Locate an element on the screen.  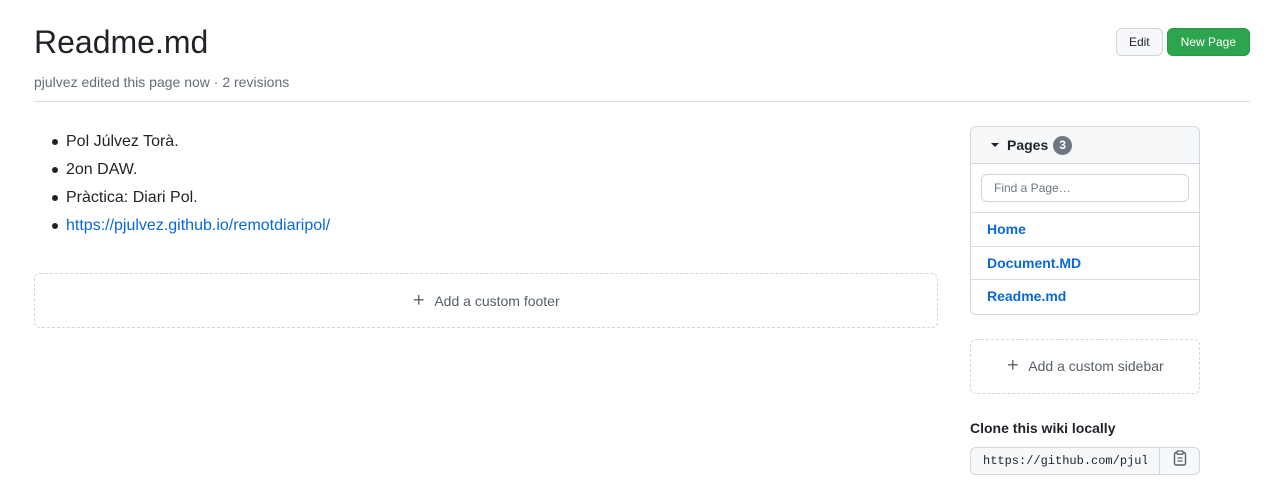
list-item: Pol Júlvez Torà. is located at coordinates (486, 142).